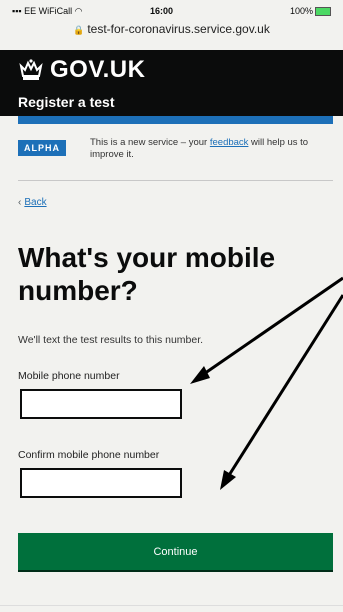  What do you see at coordinates (66, 102) in the screenshot?
I see `service-name: Register a test` at bounding box center [66, 102].